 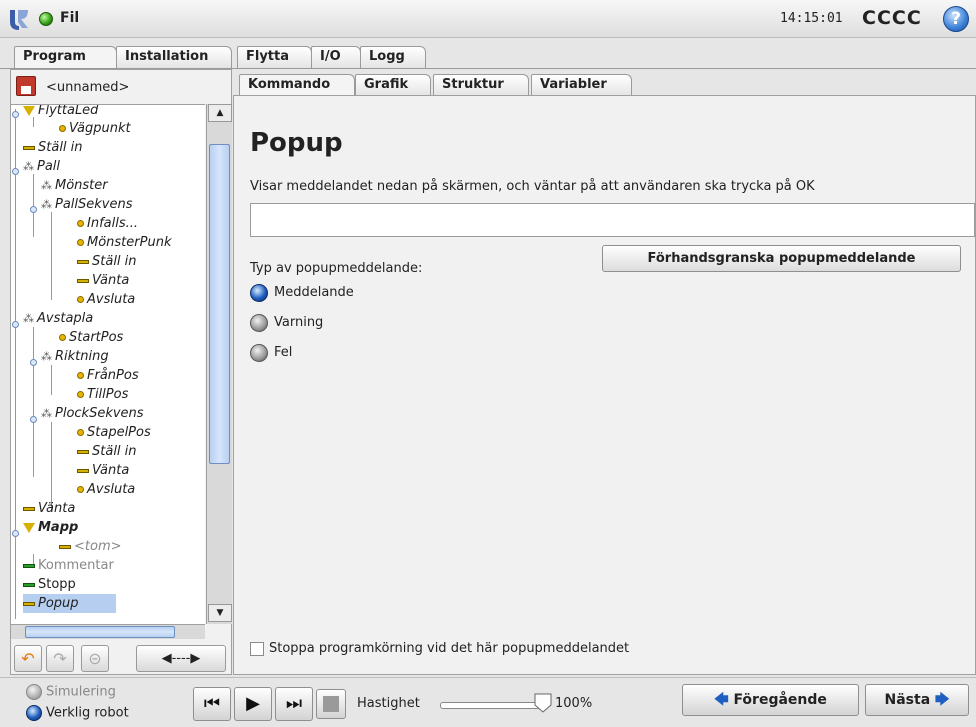 I want to click on radio-fel: Fel, so click(x=271, y=353).